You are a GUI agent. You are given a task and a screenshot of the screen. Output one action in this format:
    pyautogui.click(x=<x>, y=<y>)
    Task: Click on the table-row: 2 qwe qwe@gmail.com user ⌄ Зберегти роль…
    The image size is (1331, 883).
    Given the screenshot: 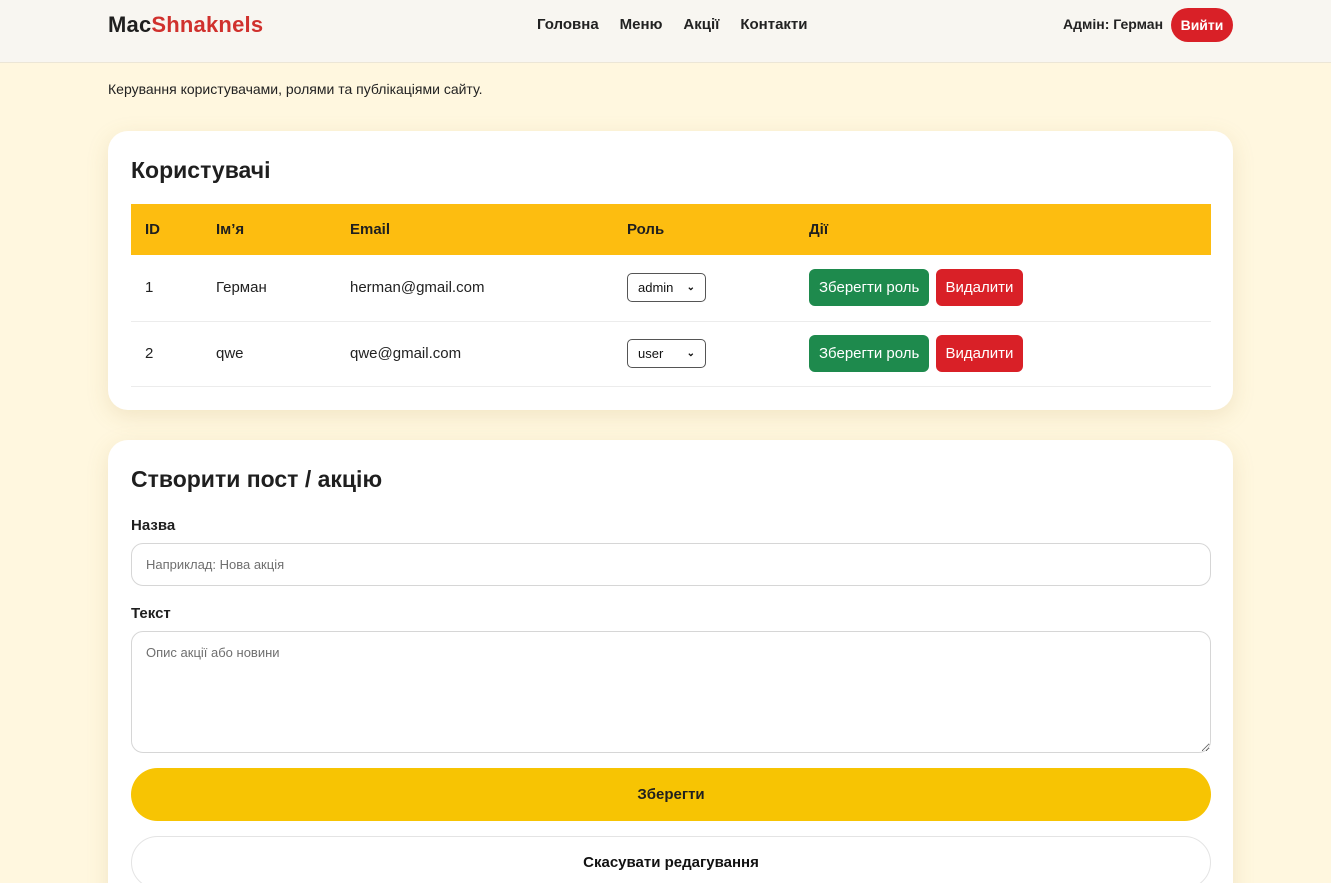 What is the action you would take?
    pyautogui.click(x=671, y=353)
    